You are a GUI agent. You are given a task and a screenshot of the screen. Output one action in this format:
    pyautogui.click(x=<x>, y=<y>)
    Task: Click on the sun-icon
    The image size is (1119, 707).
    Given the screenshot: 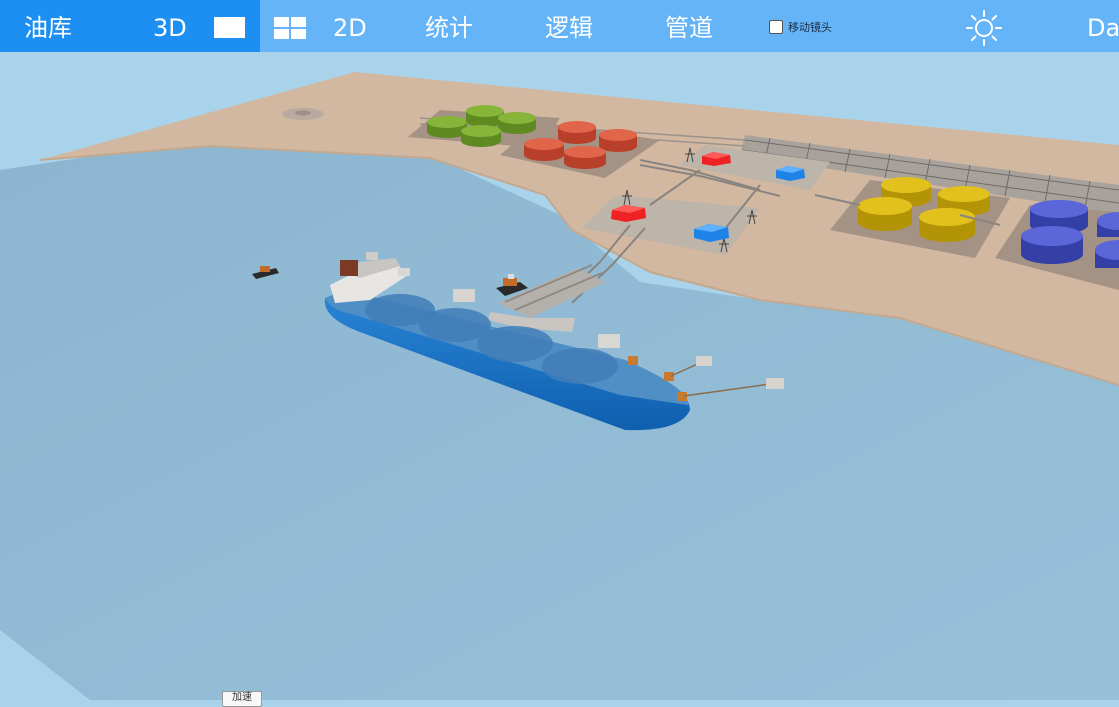 What is the action you would take?
    pyautogui.click(x=984, y=28)
    